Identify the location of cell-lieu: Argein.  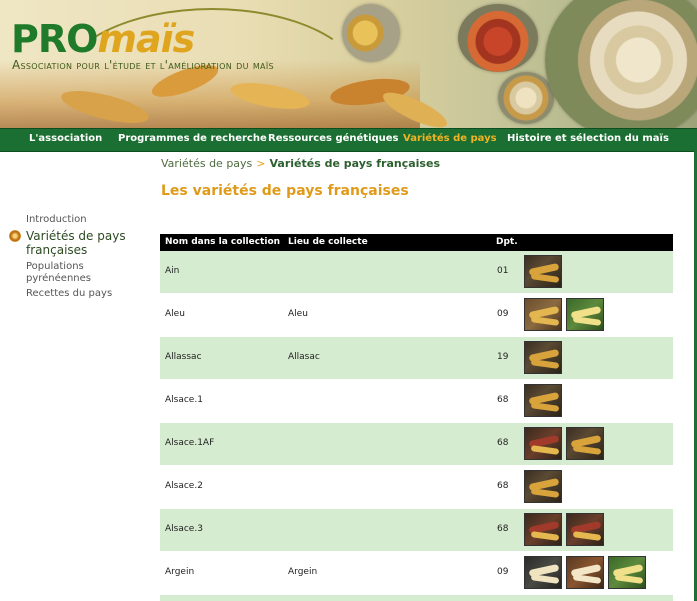
(303, 572).